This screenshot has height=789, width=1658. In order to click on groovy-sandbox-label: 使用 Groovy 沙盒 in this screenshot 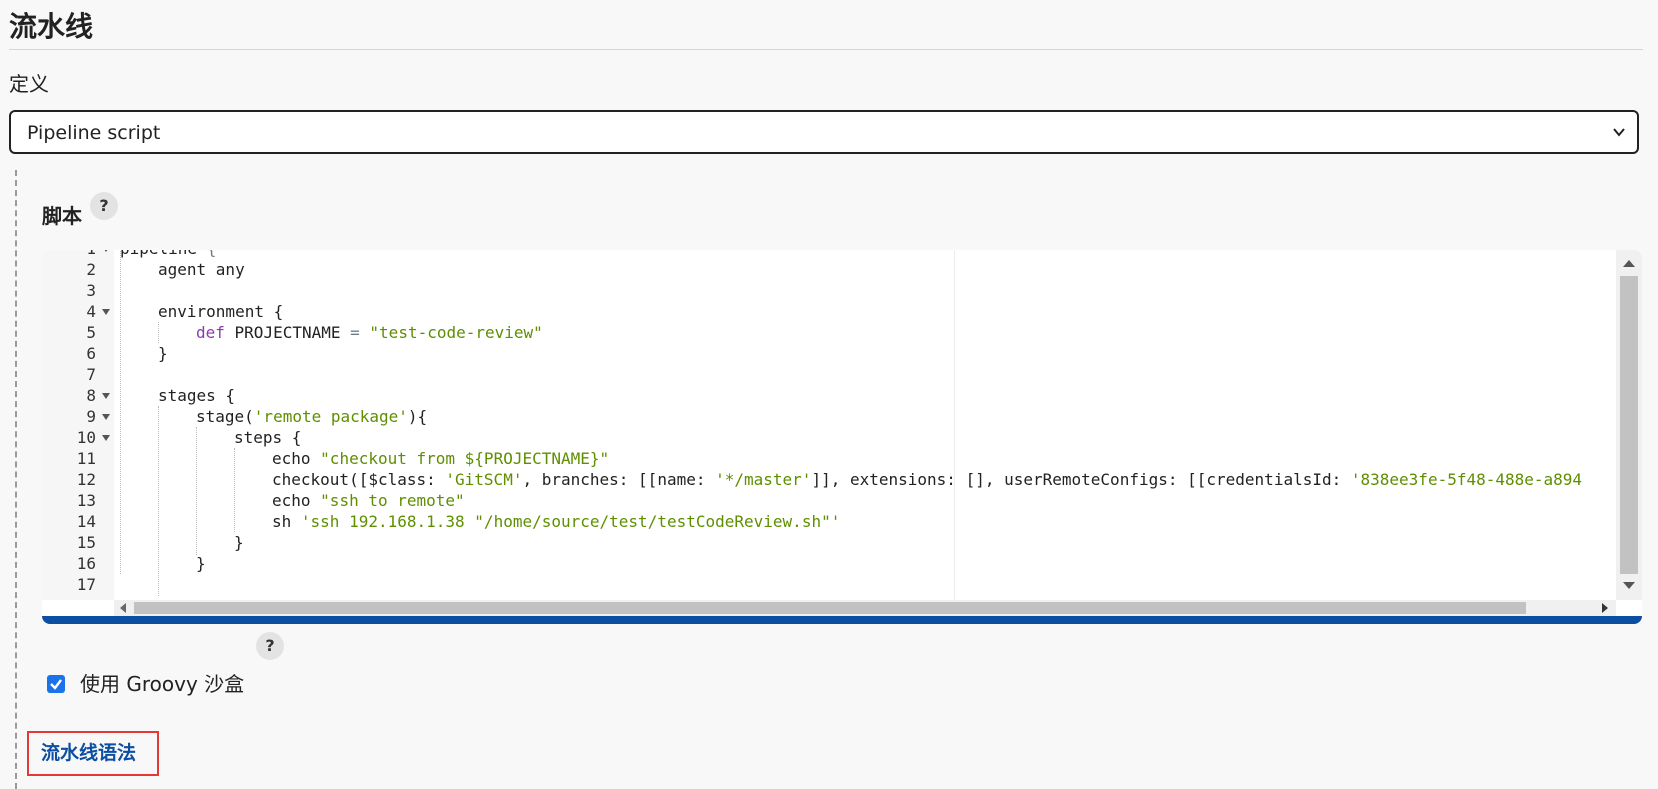, I will do `click(162, 684)`.